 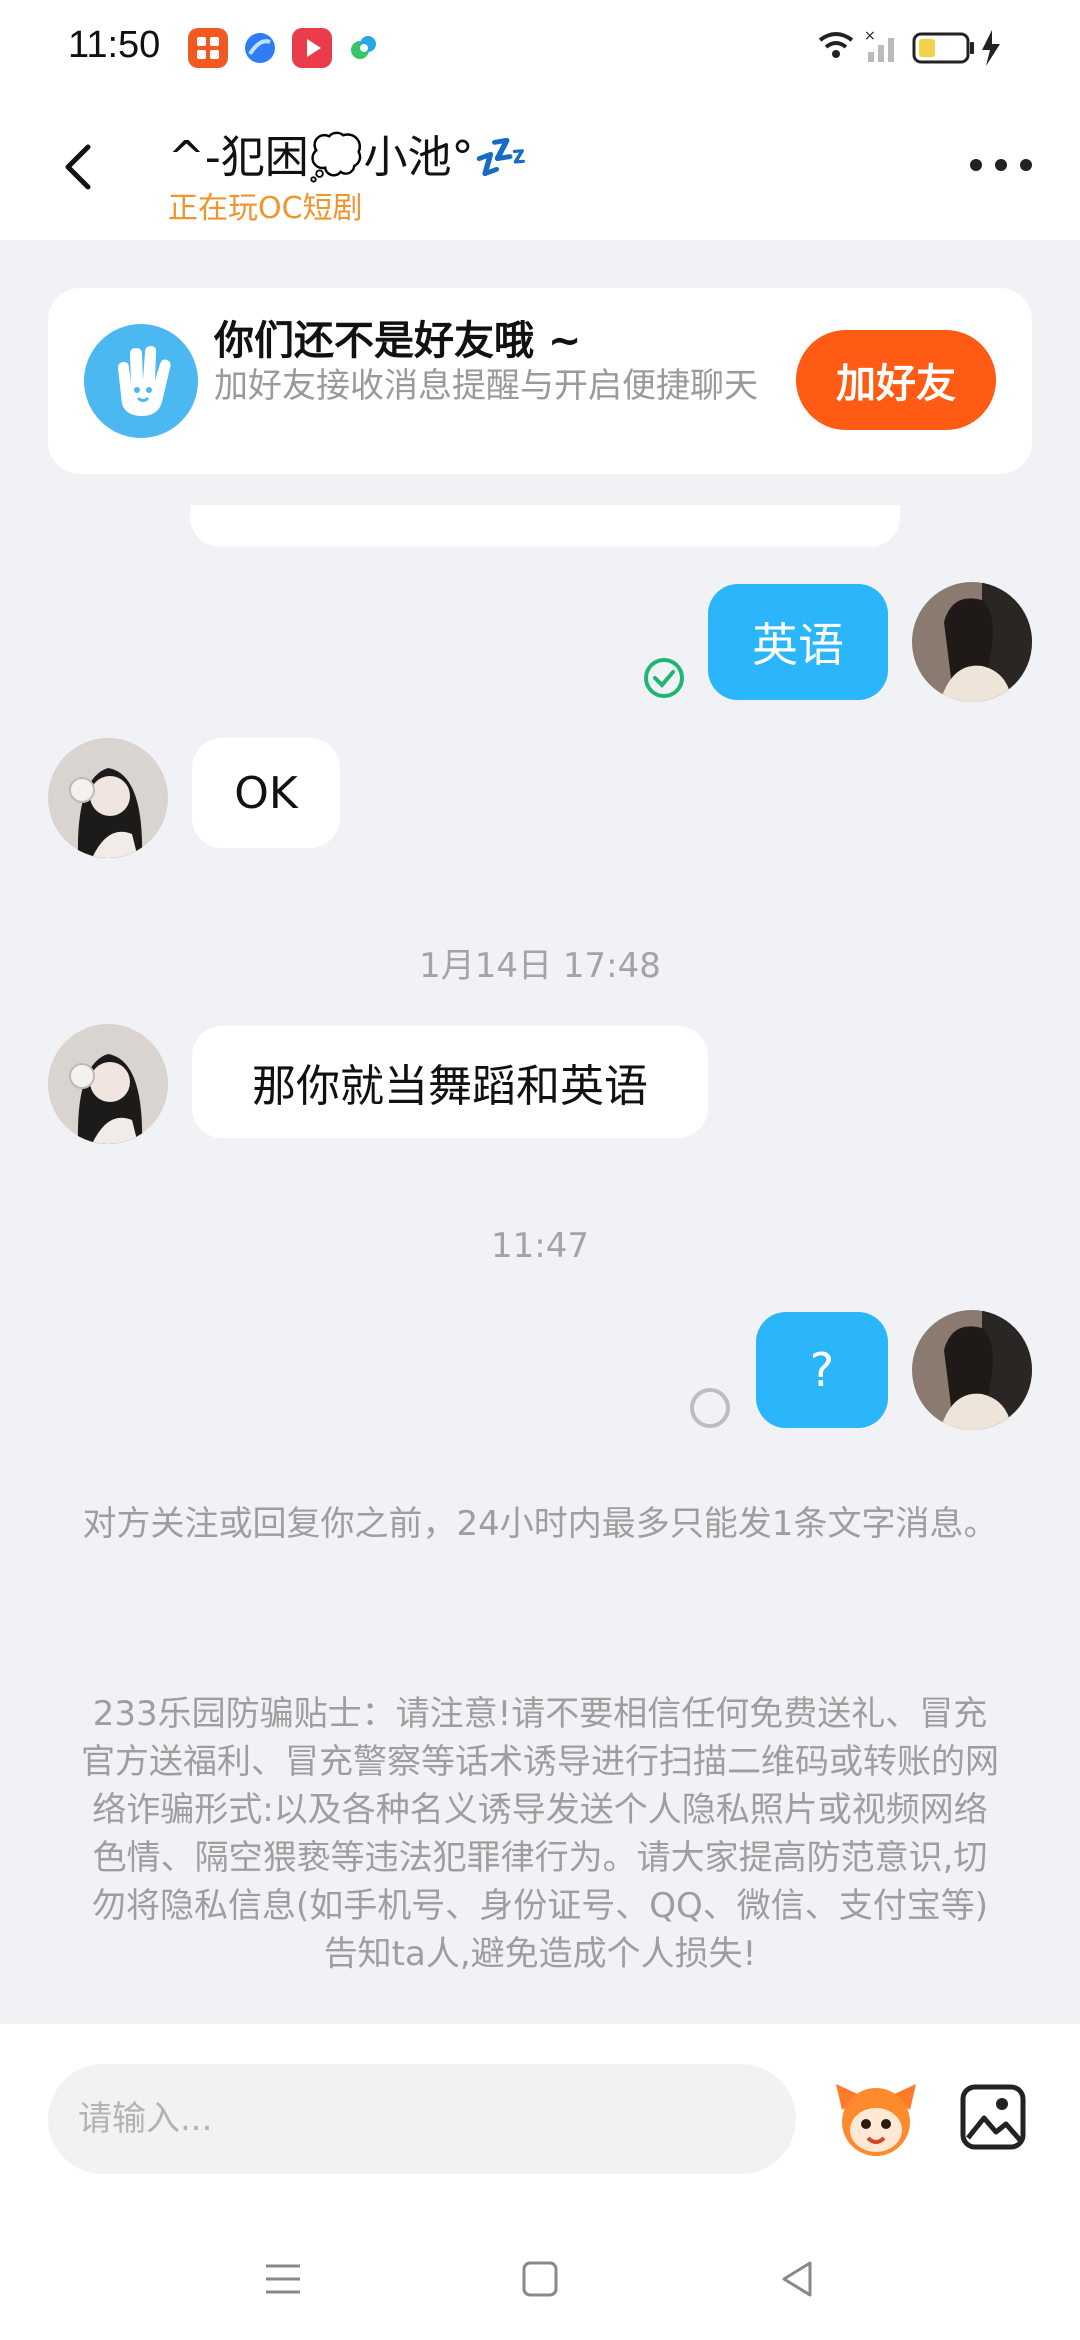 I want to click on home-square-icon, so click(x=540, y=2279).